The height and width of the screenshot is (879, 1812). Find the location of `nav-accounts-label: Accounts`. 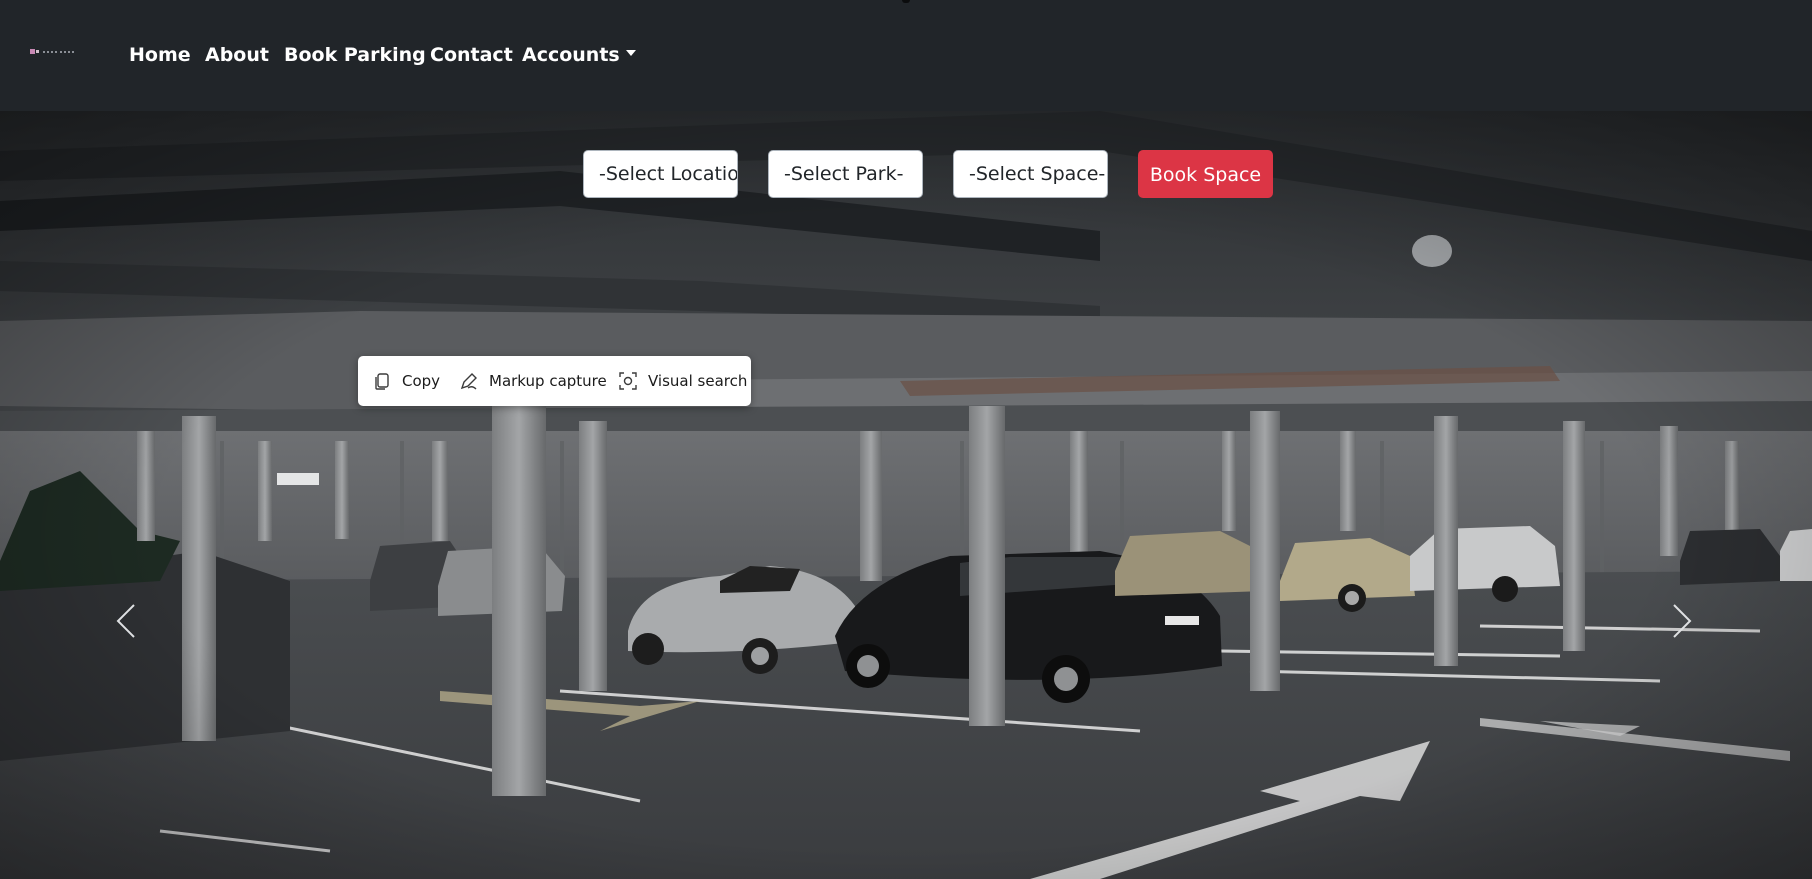

nav-accounts-label: Accounts is located at coordinates (571, 55).